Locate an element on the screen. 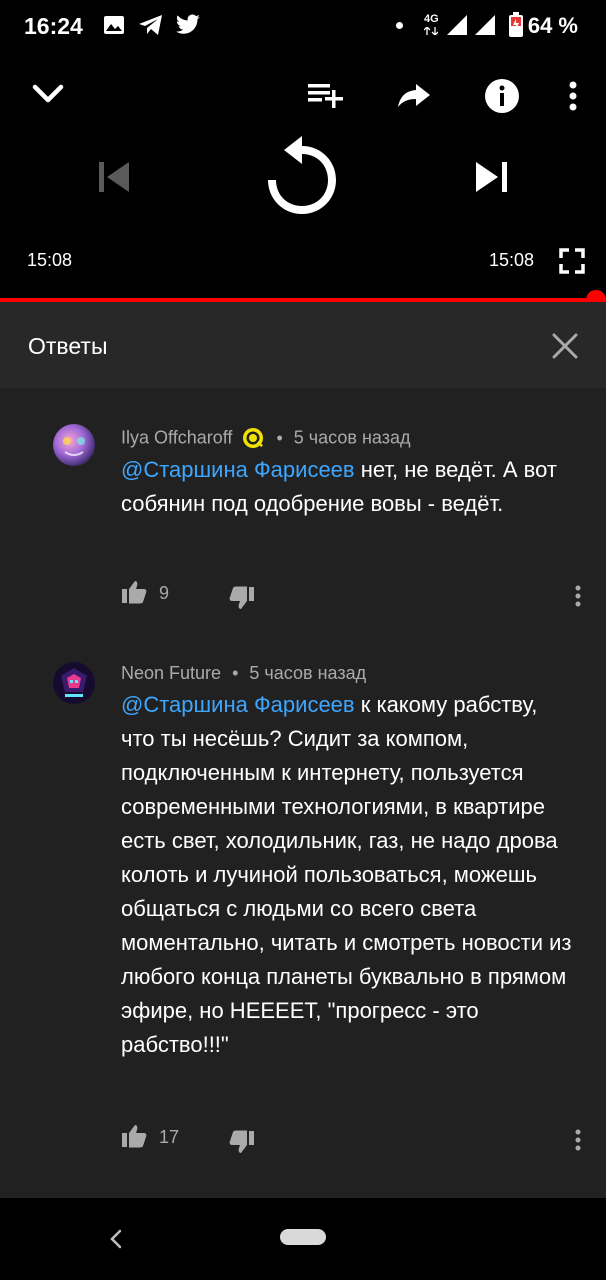  telegram-notification-icon is located at coordinates (150, 25).